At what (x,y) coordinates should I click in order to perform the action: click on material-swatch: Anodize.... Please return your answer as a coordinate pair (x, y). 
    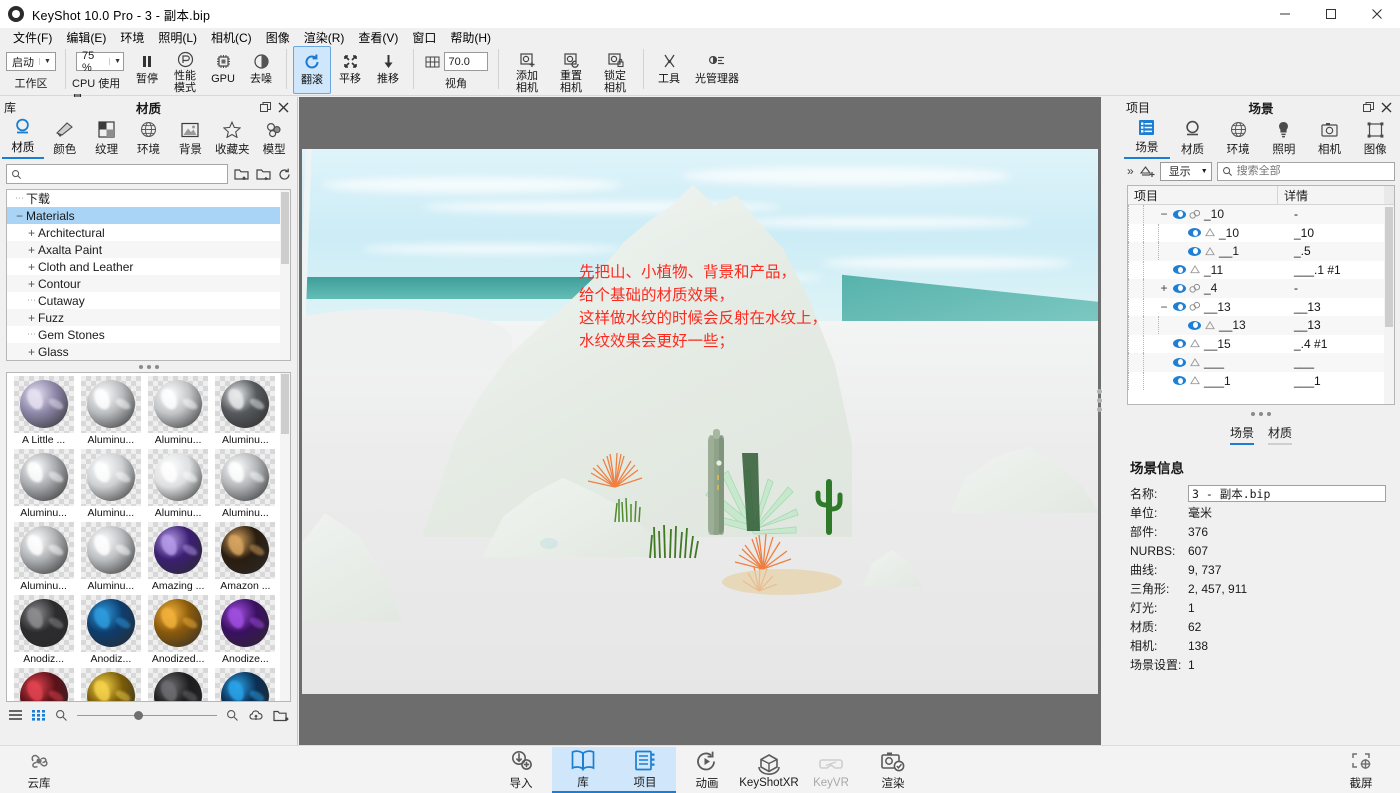
    Looking at the image, I should click on (245, 630).